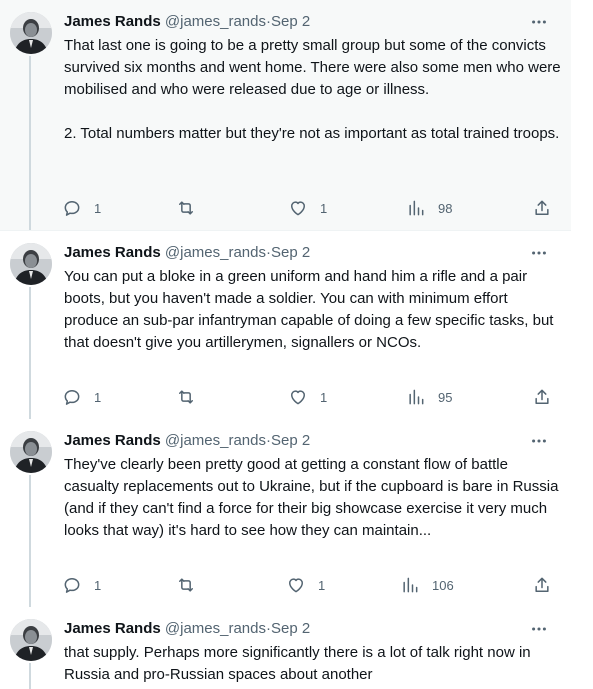  I want to click on tweet-actions: 1 1 95, so click(310, 397).